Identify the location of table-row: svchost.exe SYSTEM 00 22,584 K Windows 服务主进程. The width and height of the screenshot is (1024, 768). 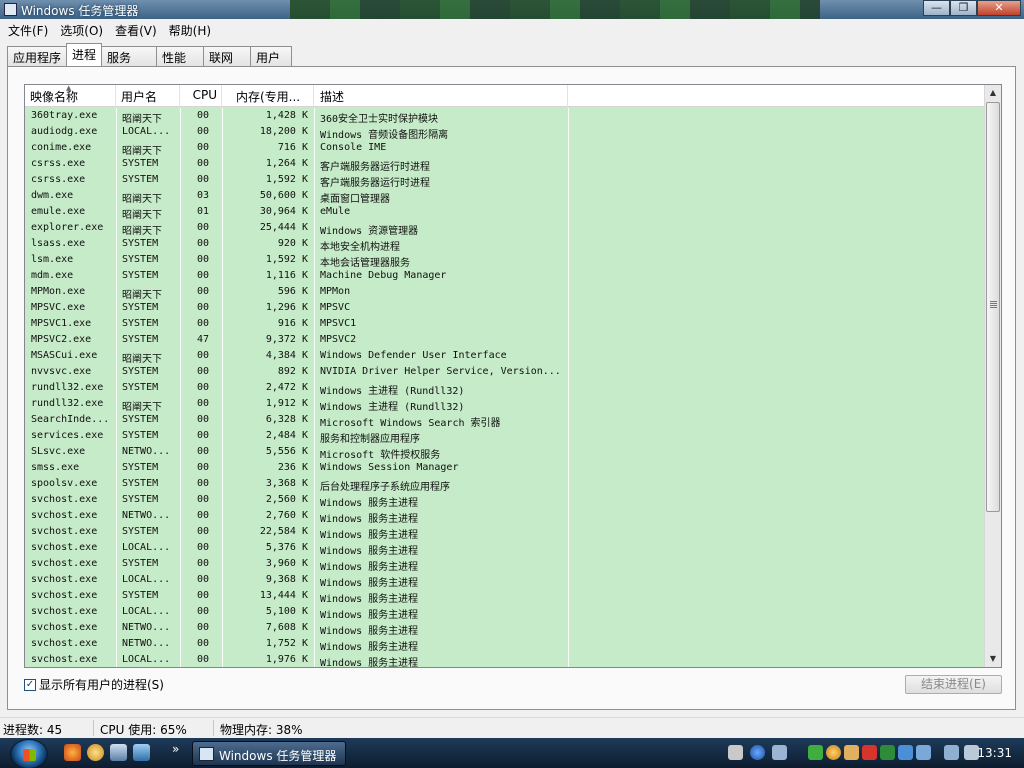
(505, 532).